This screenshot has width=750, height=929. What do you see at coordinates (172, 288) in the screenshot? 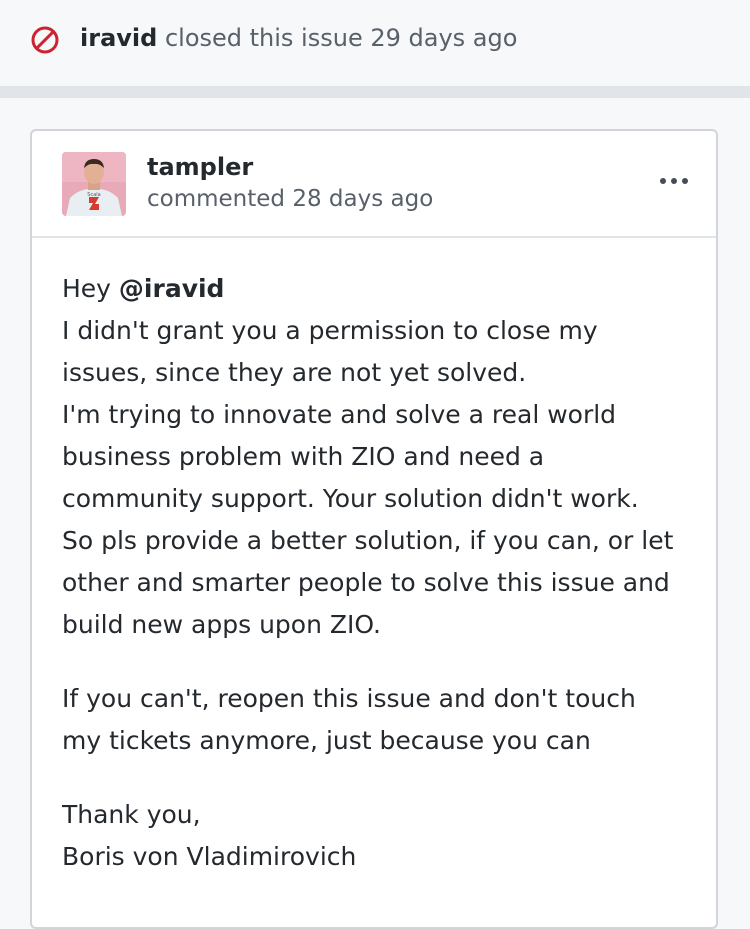
I see `user-mention-link: @iravid` at bounding box center [172, 288].